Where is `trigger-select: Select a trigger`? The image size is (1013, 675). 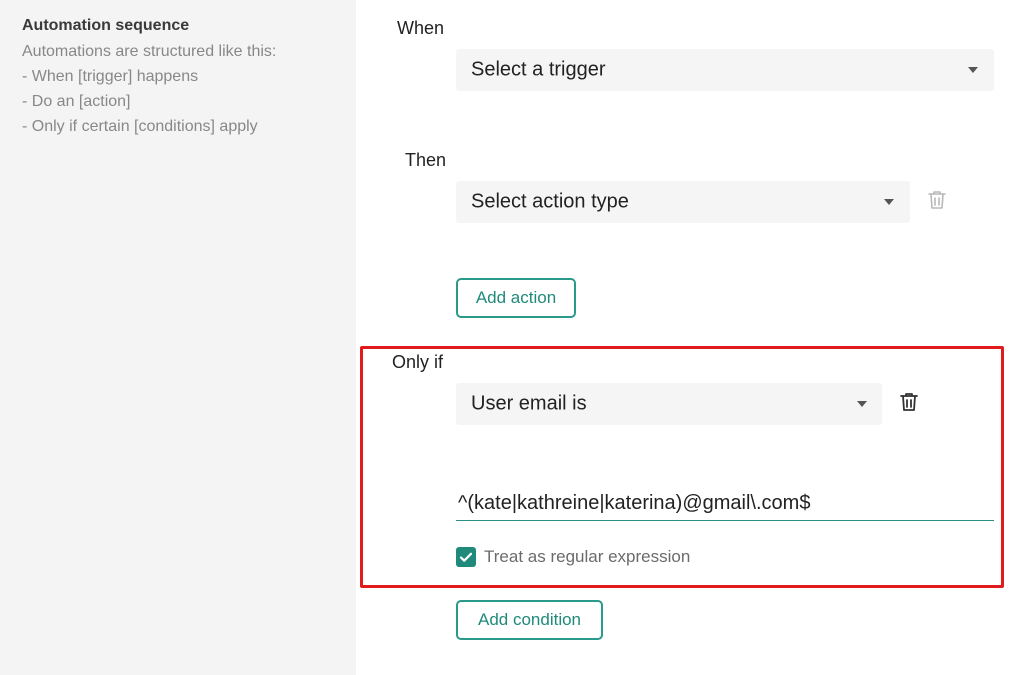 trigger-select: Select a trigger is located at coordinates (725, 70).